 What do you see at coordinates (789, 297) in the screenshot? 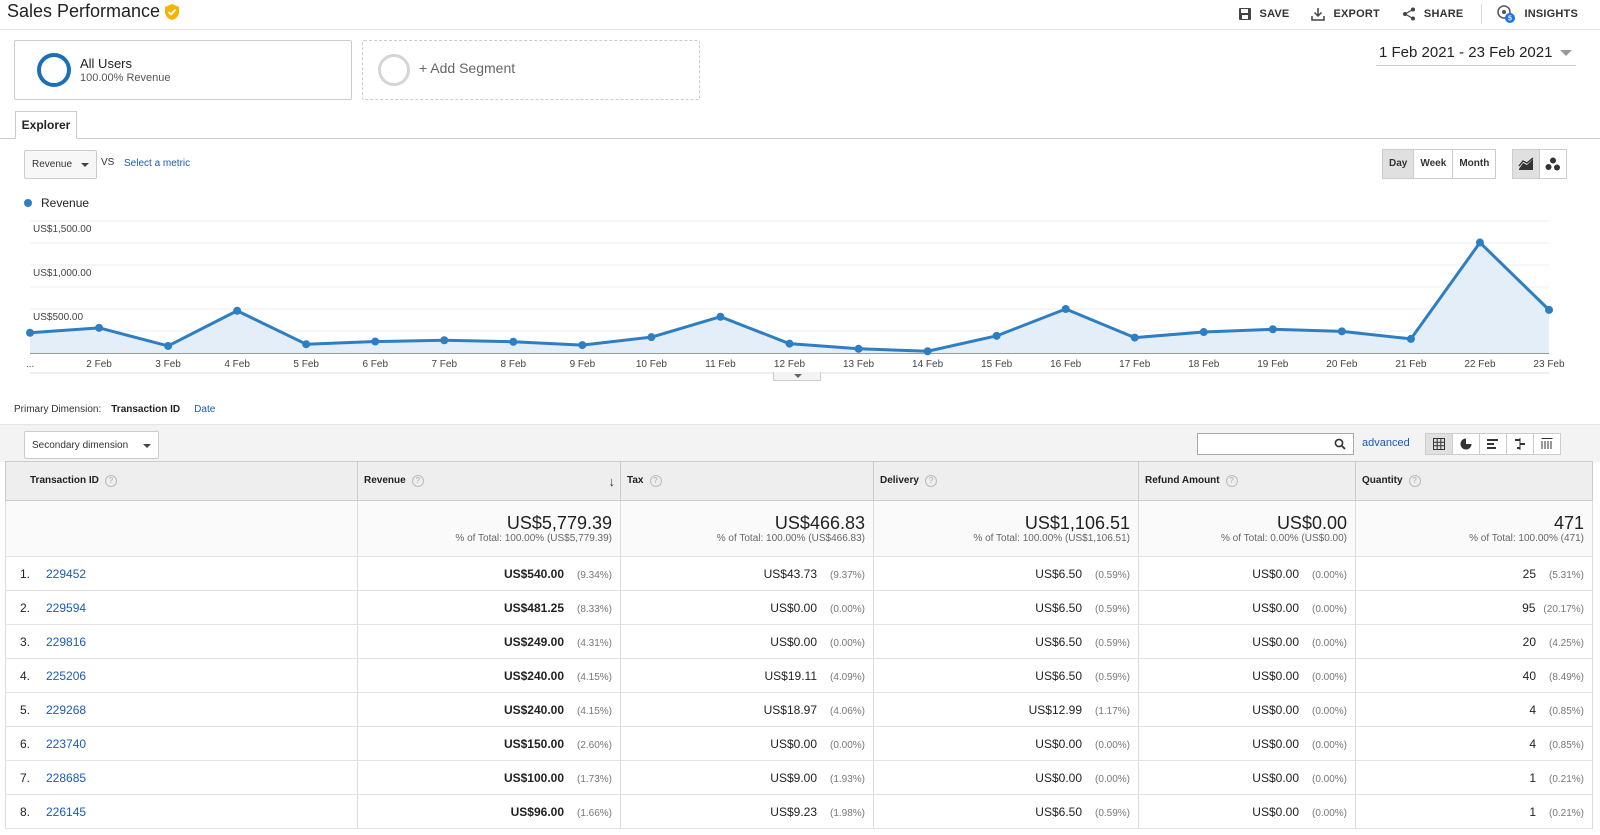
I see `revenue-area` at bounding box center [789, 297].